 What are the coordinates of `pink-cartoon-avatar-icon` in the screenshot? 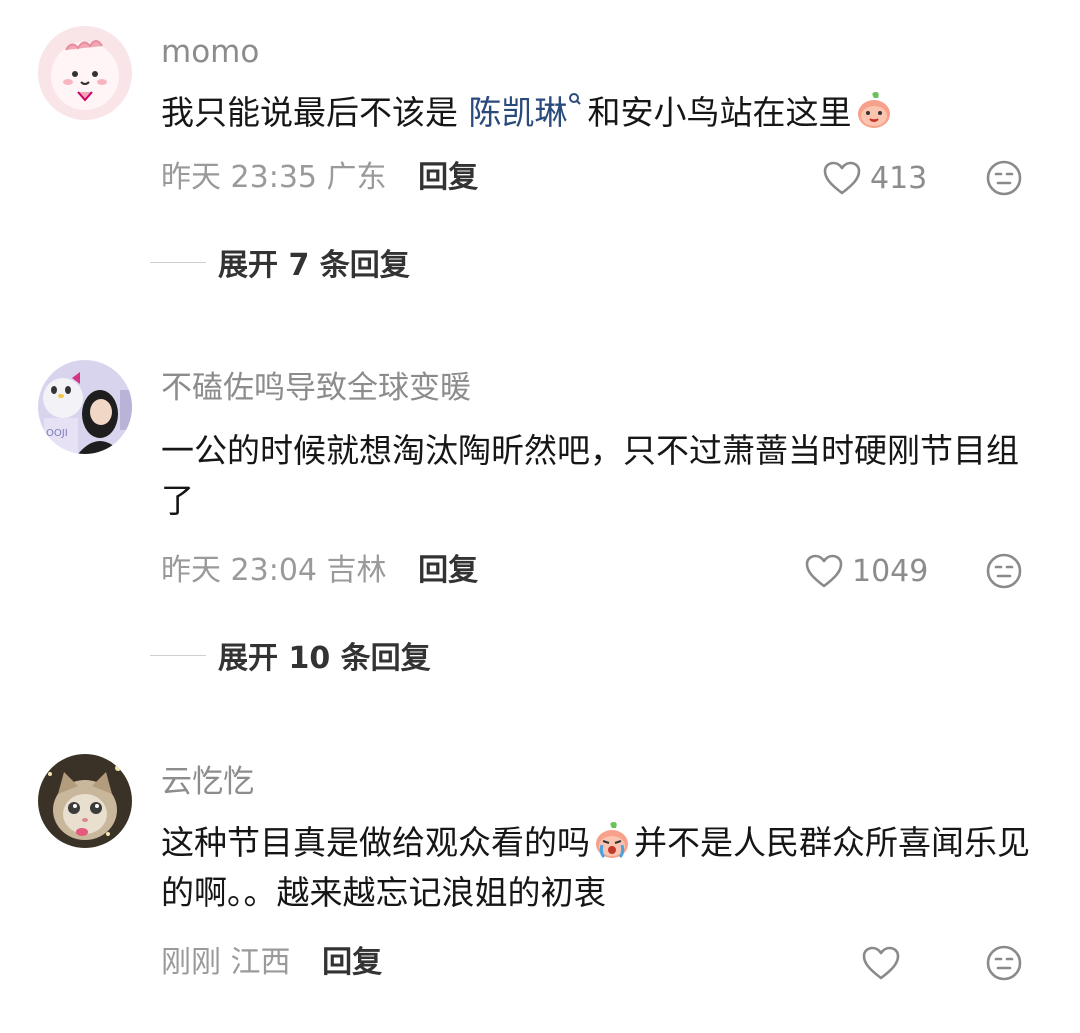 It's located at (85, 73).